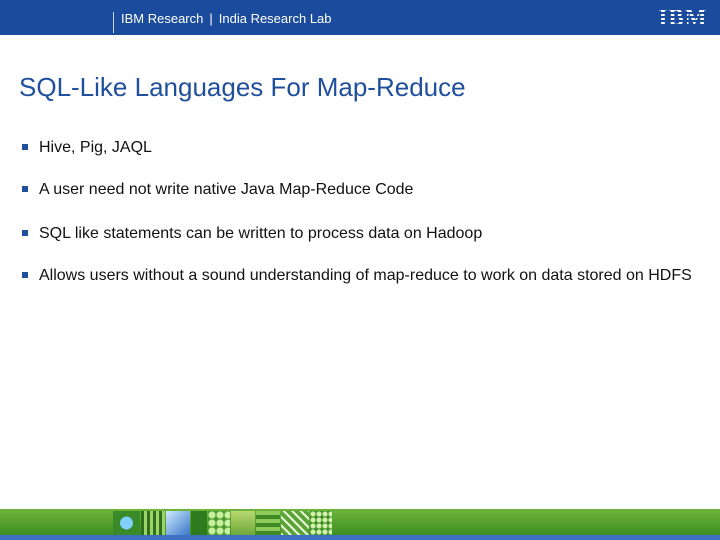  What do you see at coordinates (113, 22) in the screenshot?
I see `header-divider` at bounding box center [113, 22].